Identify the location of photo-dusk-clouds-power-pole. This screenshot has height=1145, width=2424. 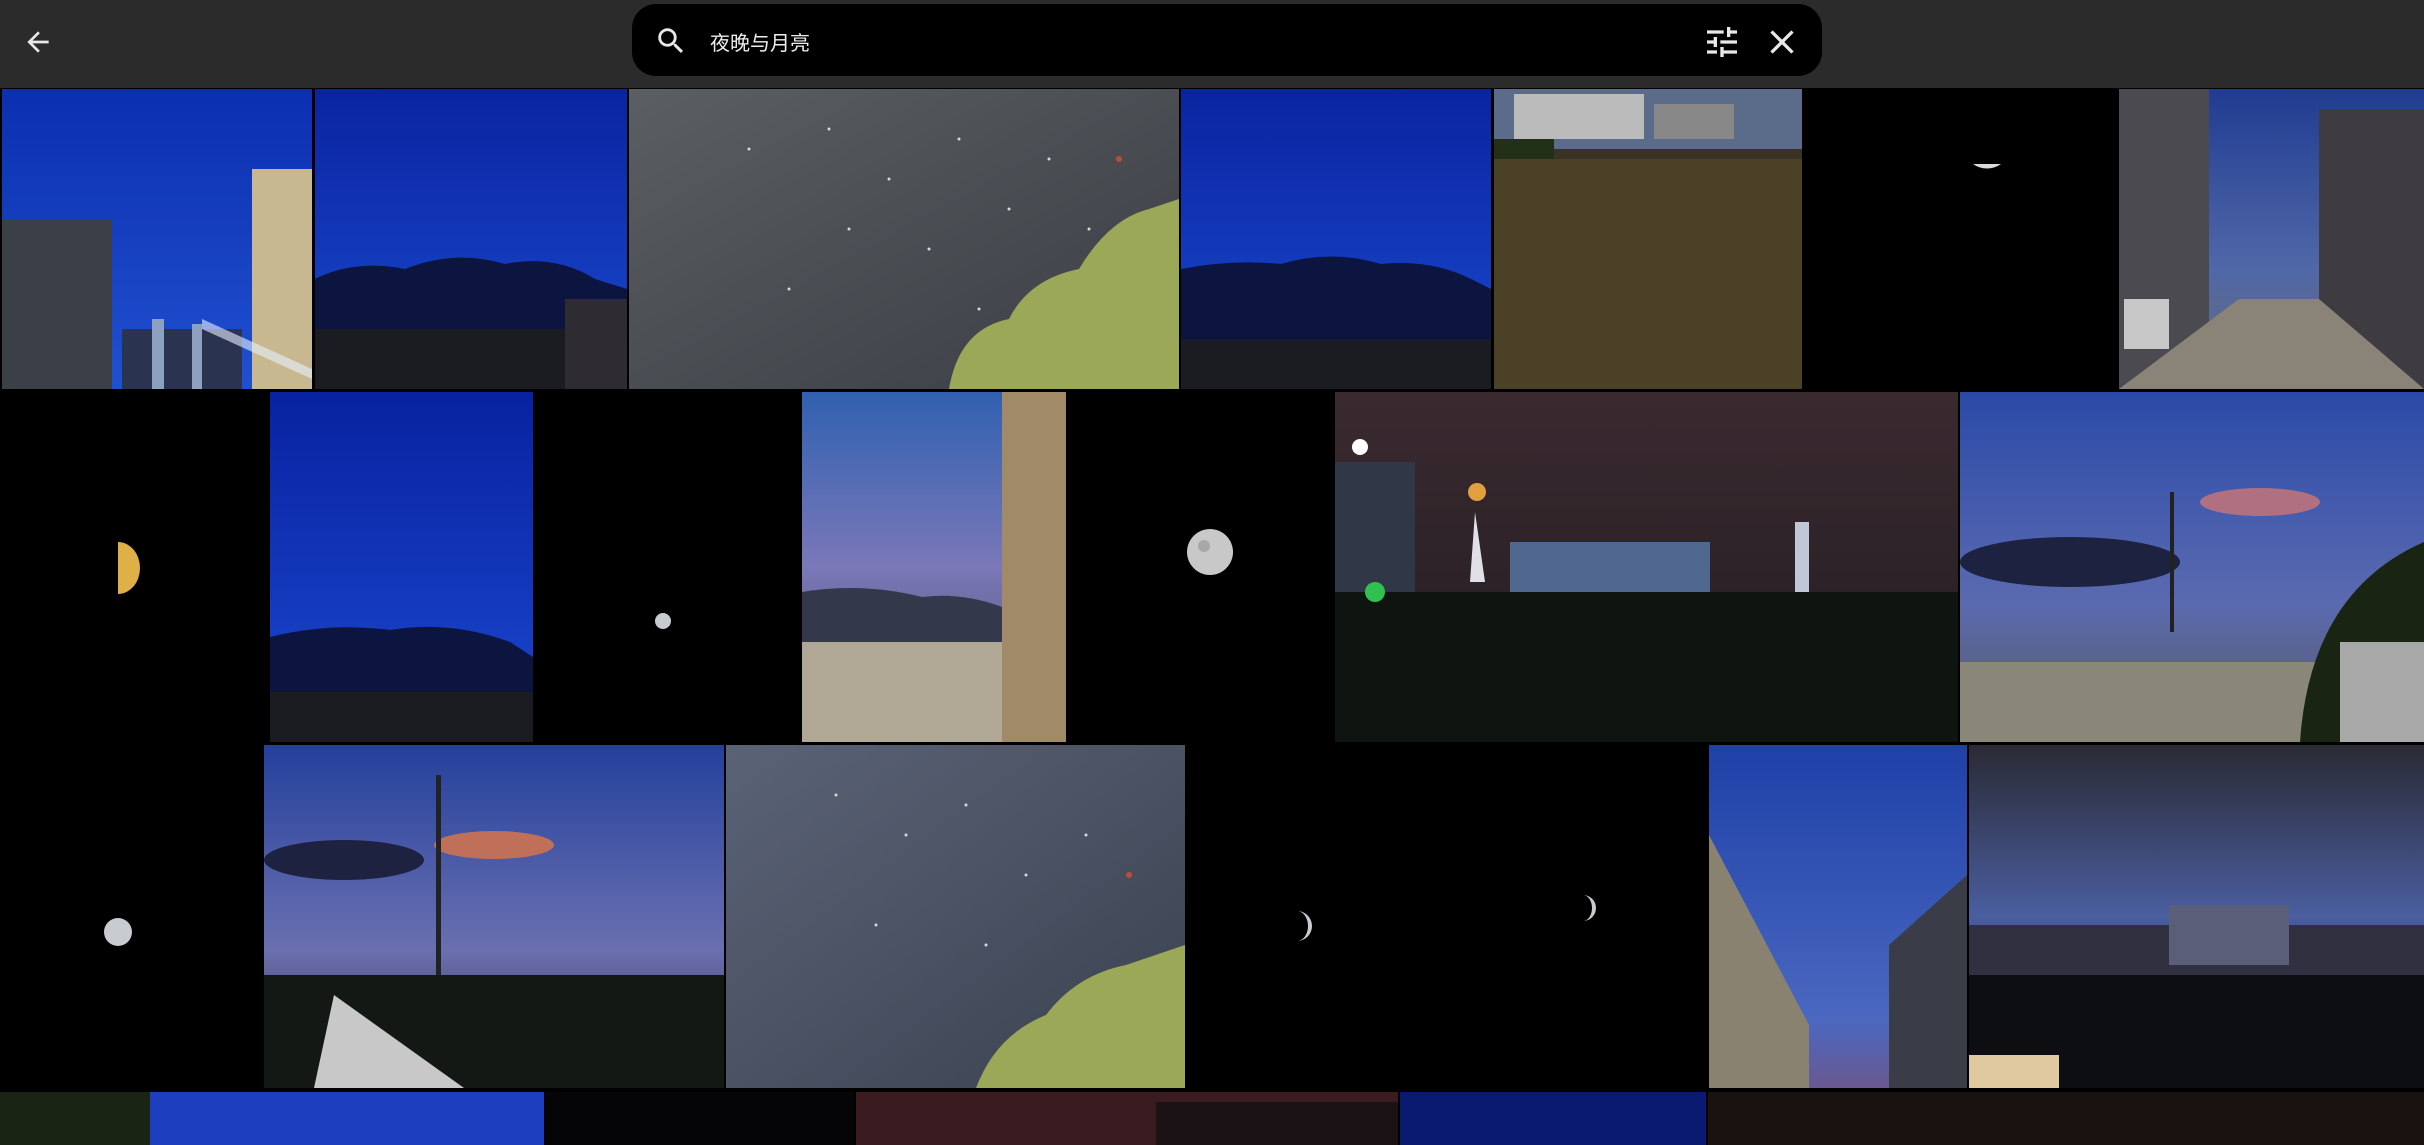
(2192, 567).